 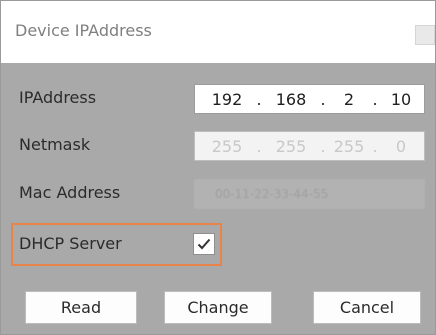 I want to click on netmask-label: Netmask, so click(x=55, y=144).